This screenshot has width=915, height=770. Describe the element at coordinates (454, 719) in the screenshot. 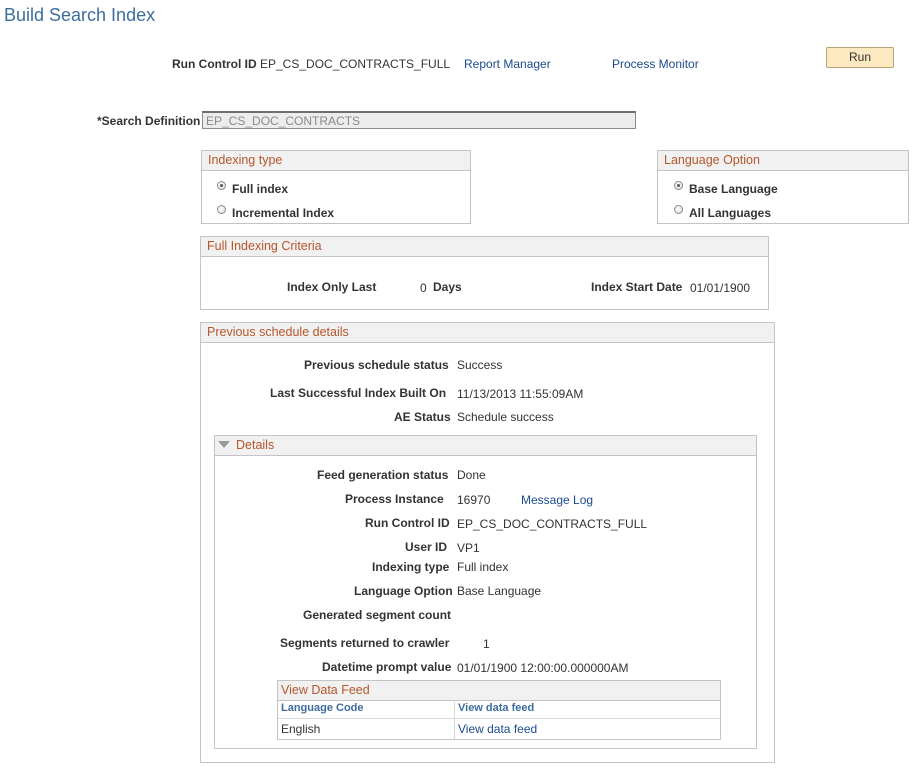

I see `grid-col-divider` at that location.